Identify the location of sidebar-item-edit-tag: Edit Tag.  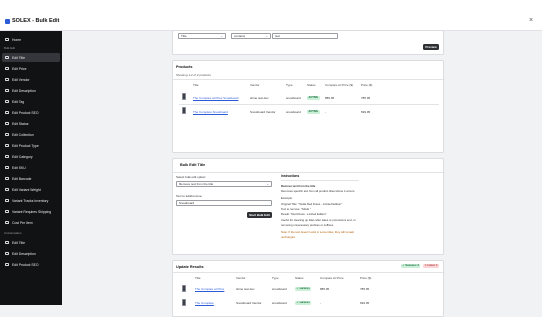
(31, 101).